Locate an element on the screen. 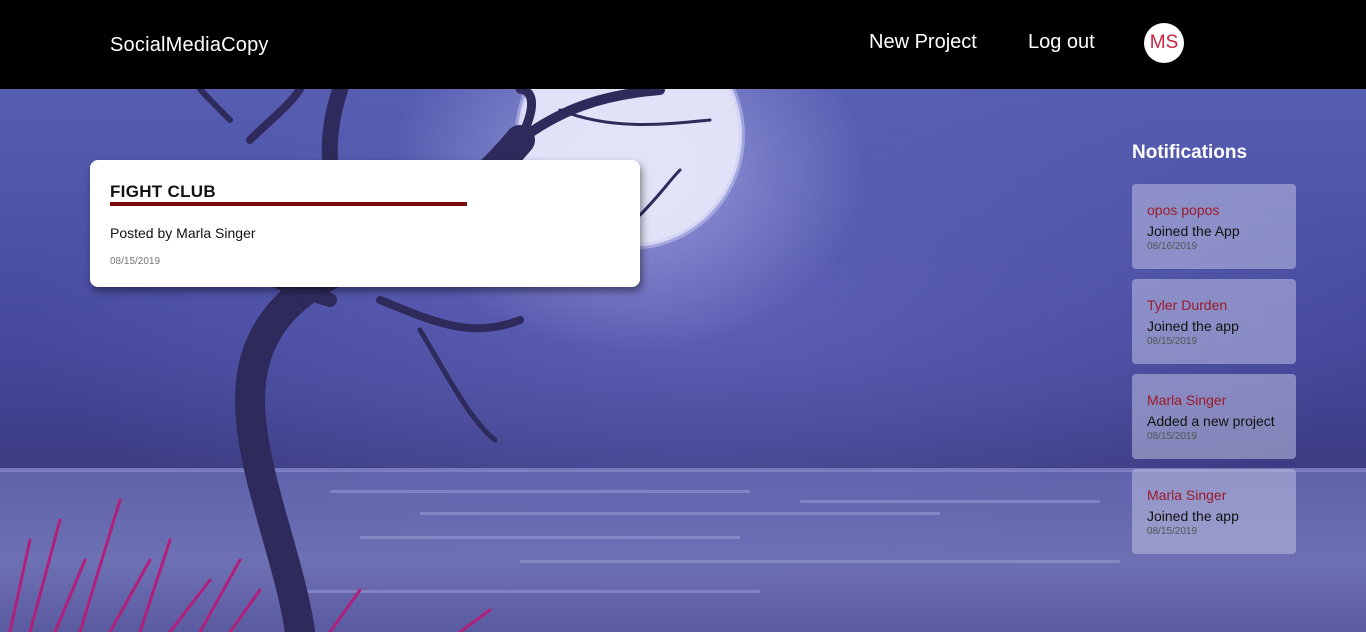 Image resolution: width=1366 pixels, height=632 pixels. project-author: Posted by Marla Singer is located at coordinates (183, 233).